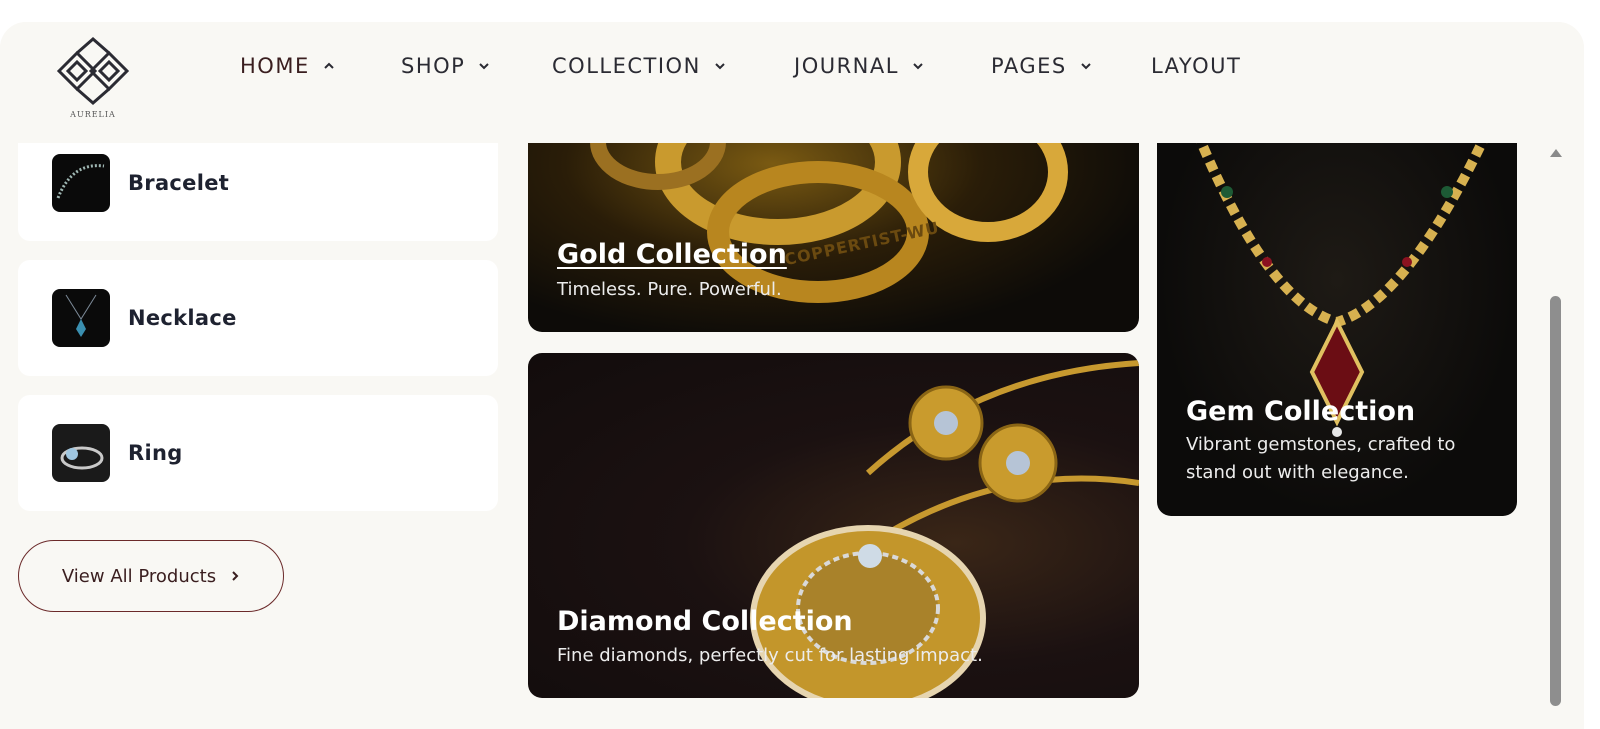 The image size is (1600, 729). What do you see at coordinates (93, 71) in the screenshot?
I see `brand-logo-icon` at bounding box center [93, 71].